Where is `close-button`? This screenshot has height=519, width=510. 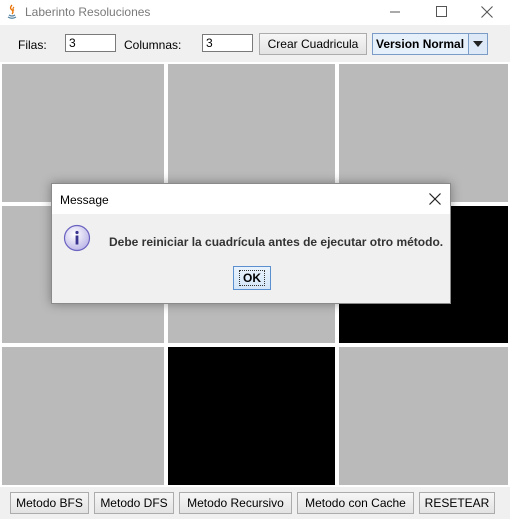 close-button is located at coordinates (487, 12).